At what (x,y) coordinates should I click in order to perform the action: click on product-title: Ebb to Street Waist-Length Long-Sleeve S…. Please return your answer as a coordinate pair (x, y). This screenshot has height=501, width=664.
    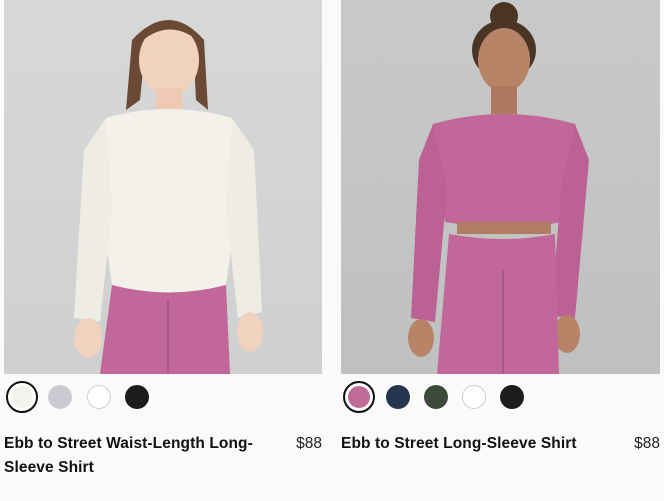
    Looking at the image, I should click on (139, 456).